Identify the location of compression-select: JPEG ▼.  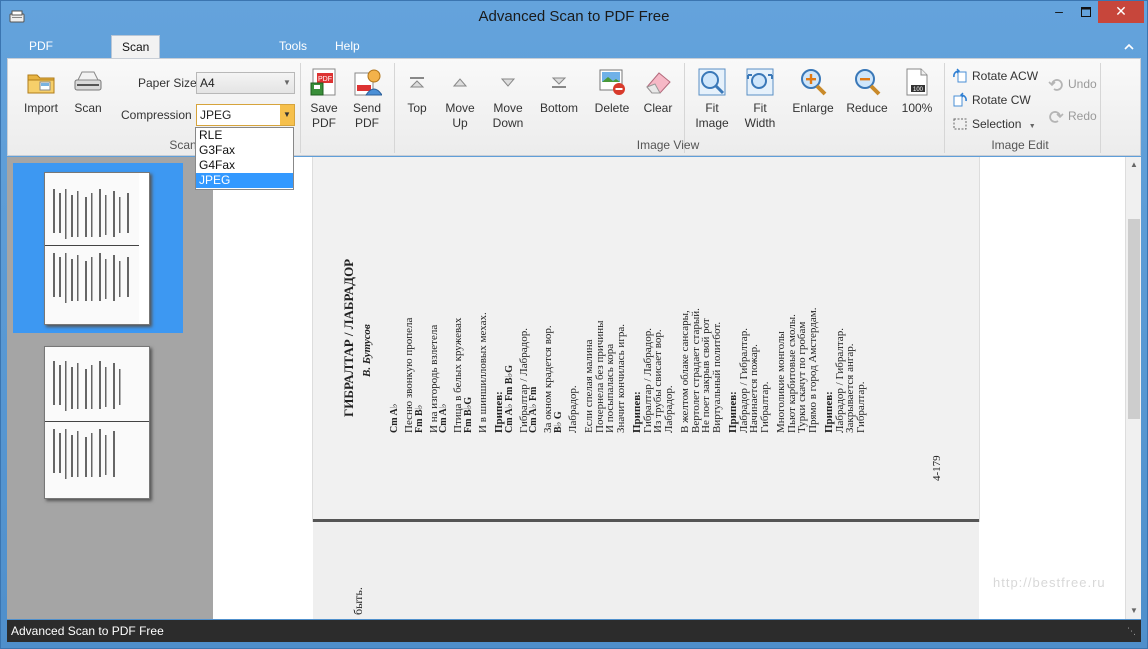
(245, 115).